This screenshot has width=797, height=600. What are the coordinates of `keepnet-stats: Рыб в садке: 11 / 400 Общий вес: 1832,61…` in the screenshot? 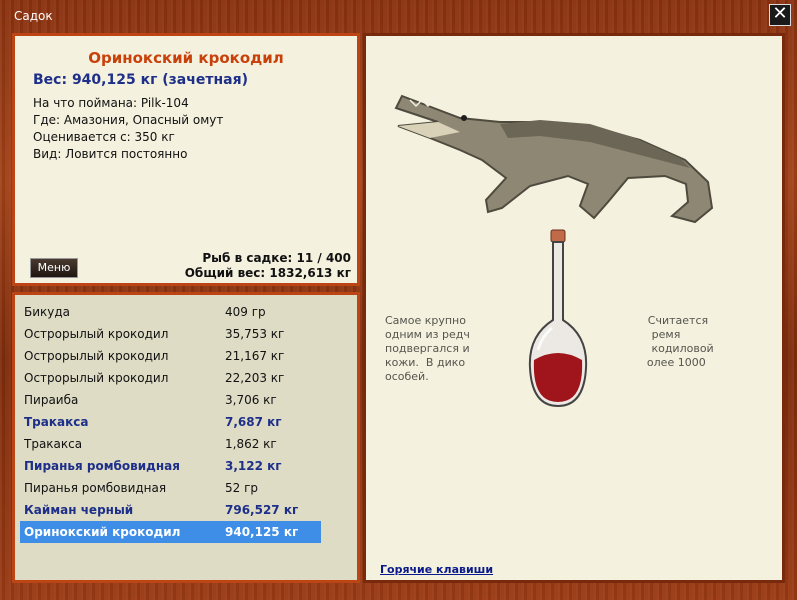 It's located at (268, 266).